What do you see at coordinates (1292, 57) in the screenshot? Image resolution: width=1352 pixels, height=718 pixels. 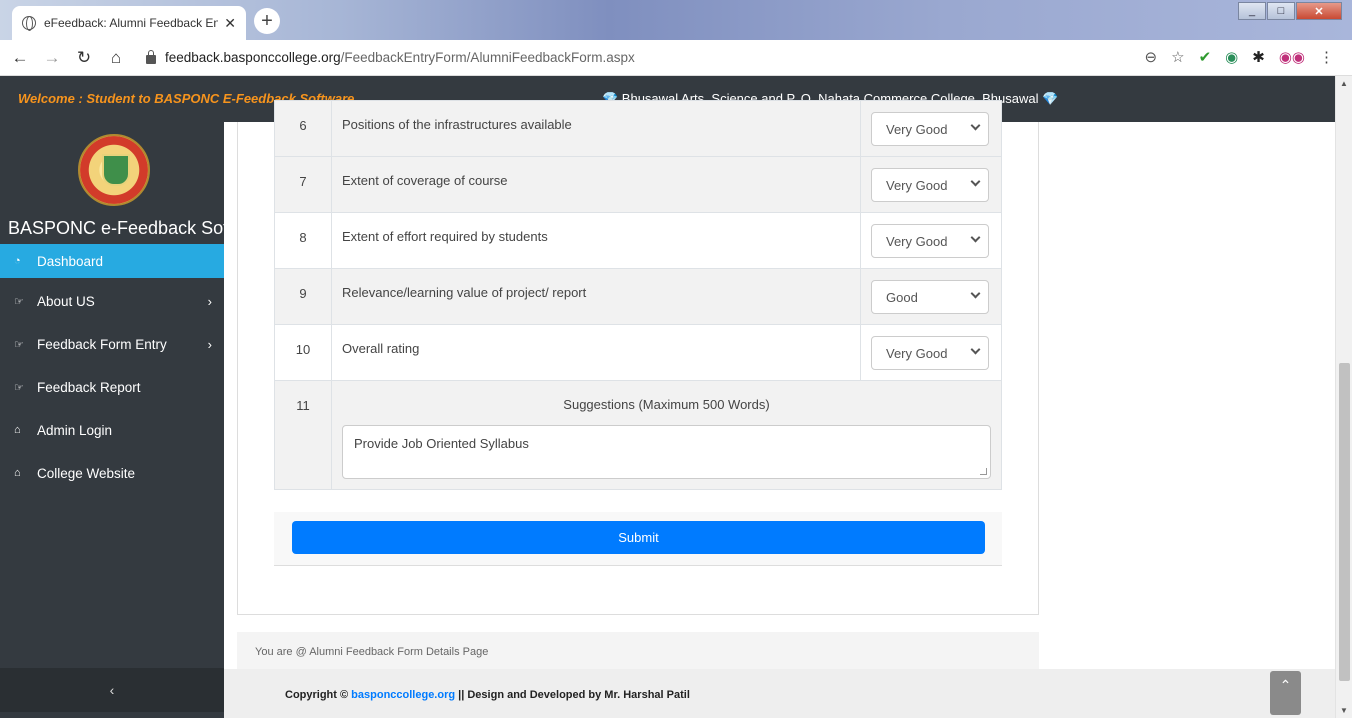 I see `eyes-extension-icon: ◉◉` at bounding box center [1292, 57].